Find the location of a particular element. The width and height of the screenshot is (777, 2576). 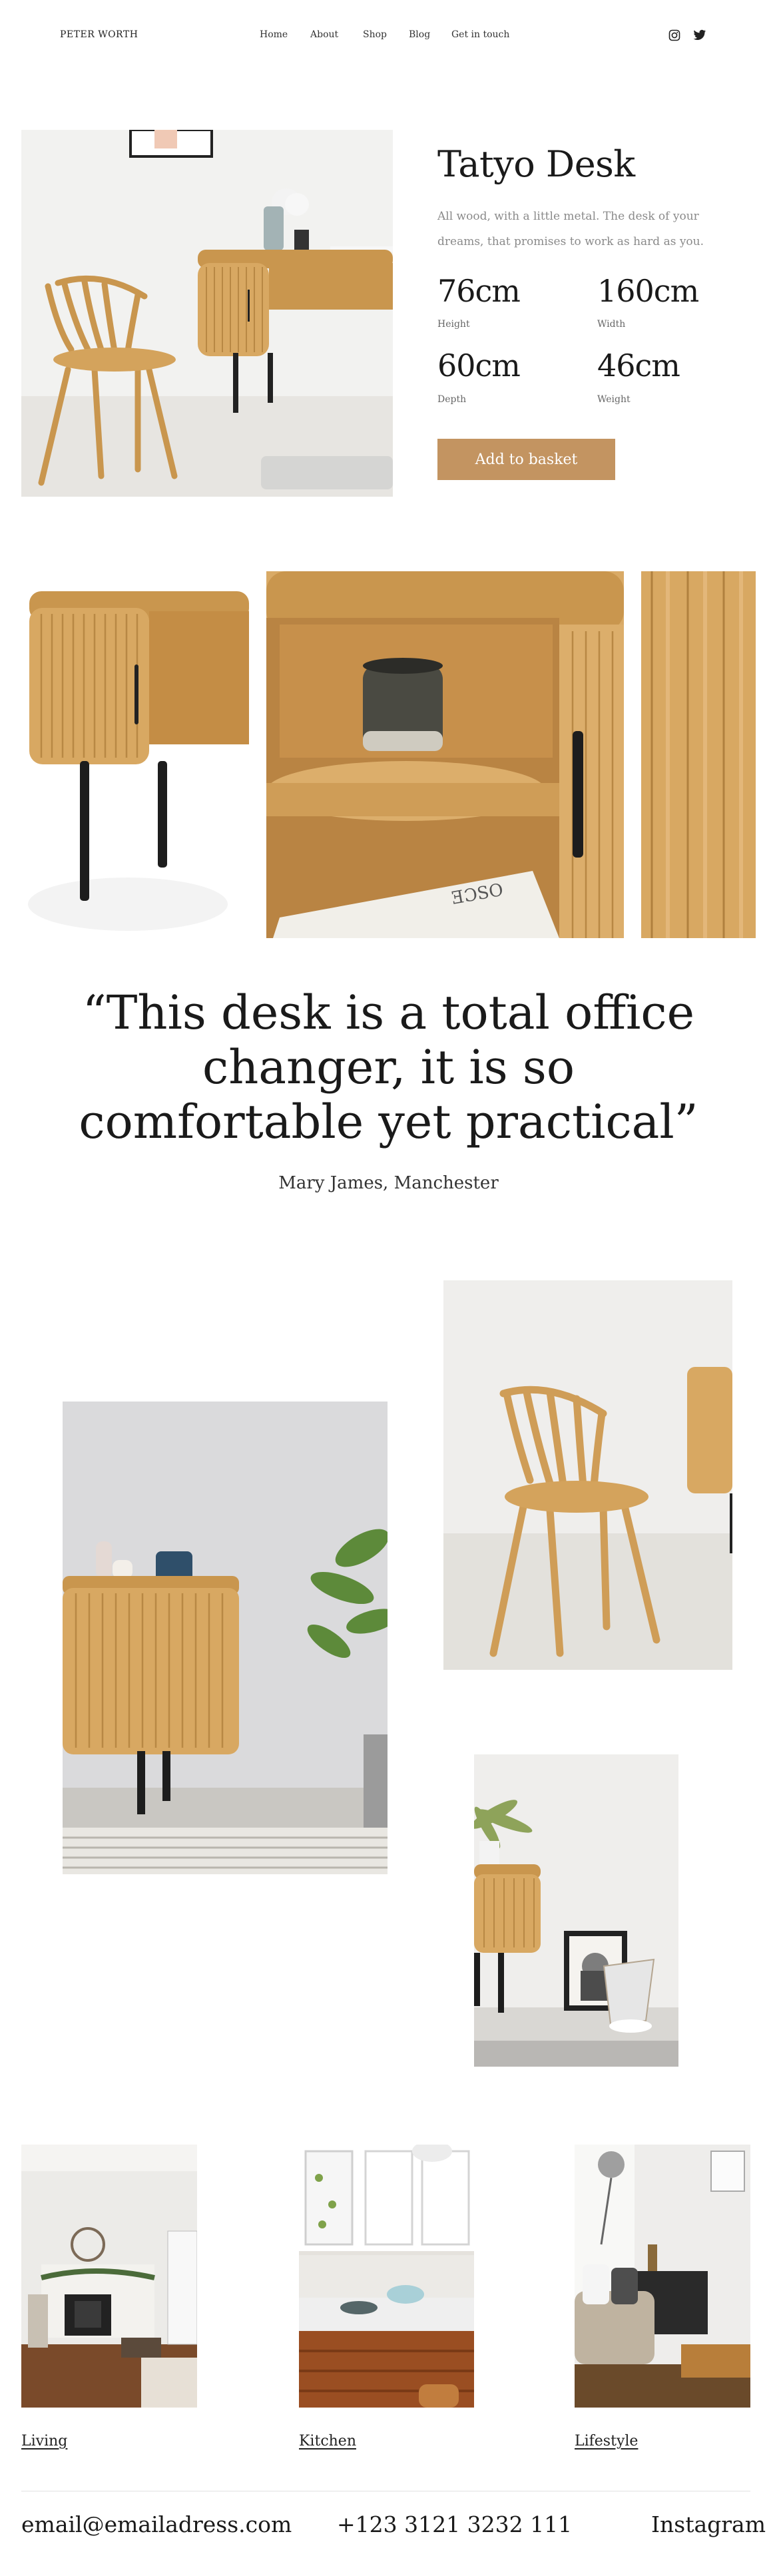

nav-get-in-touch: Get in touch is located at coordinates (480, 35).